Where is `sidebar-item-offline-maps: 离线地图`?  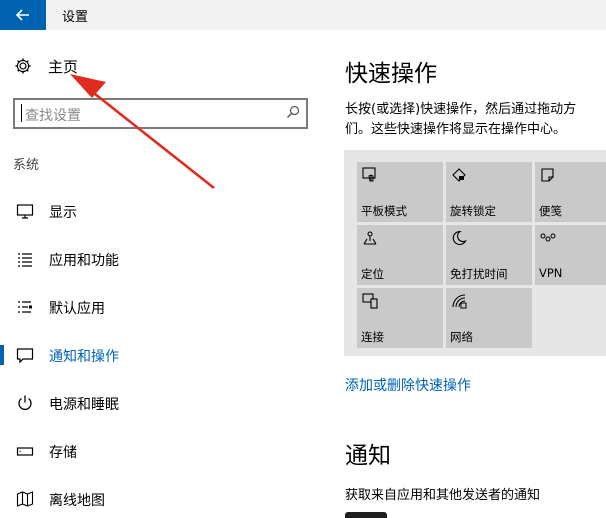
sidebar-item-offline-maps: 离线地图 is located at coordinates (161, 499).